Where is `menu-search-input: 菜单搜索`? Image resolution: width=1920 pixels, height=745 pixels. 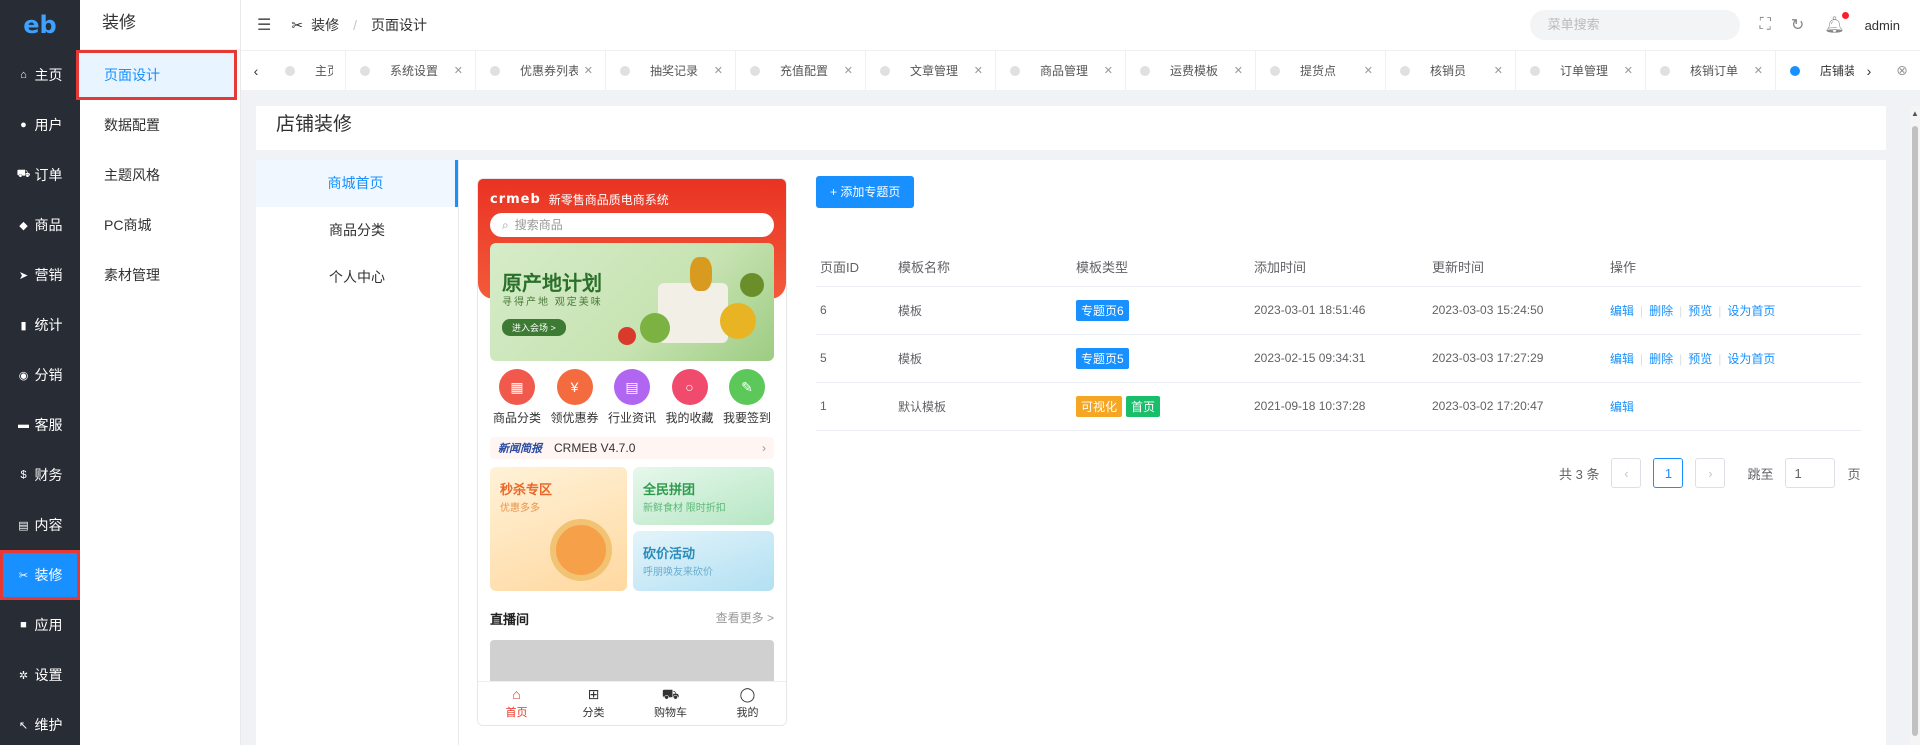 menu-search-input: 菜单搜索 is located at coordinates (1634, 25).